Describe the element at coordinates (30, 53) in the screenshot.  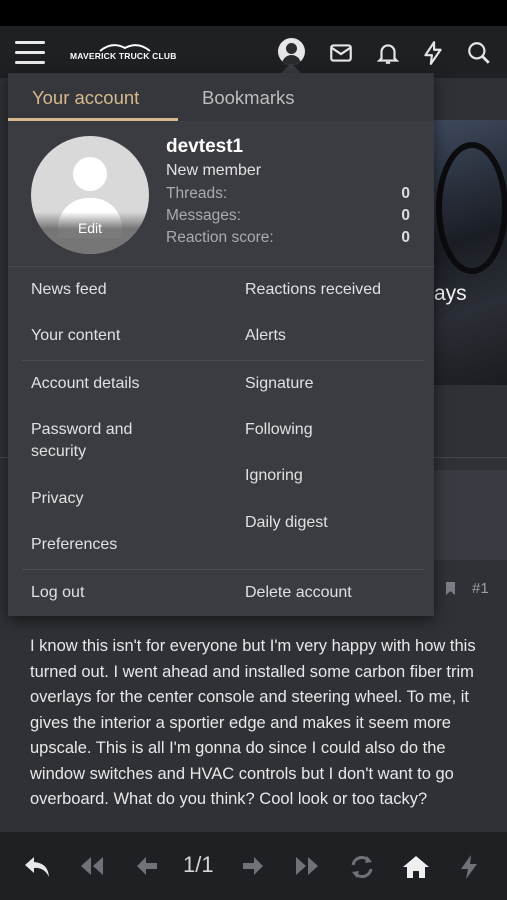
I see `hamburger-icon` at that location.